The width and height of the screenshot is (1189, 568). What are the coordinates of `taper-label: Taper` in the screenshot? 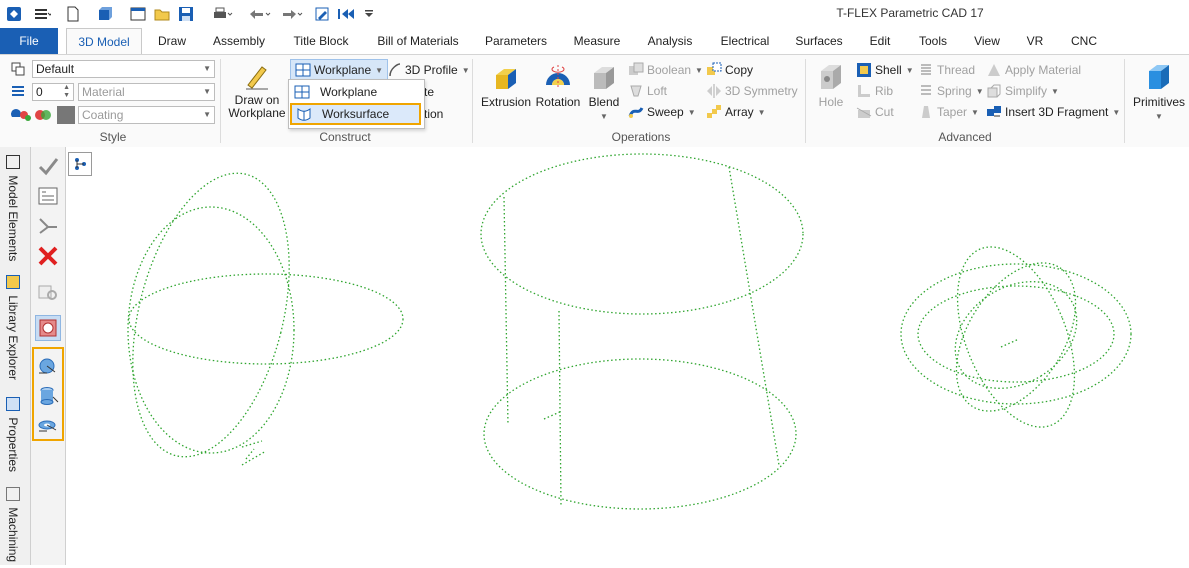 It's located at (952, 112).